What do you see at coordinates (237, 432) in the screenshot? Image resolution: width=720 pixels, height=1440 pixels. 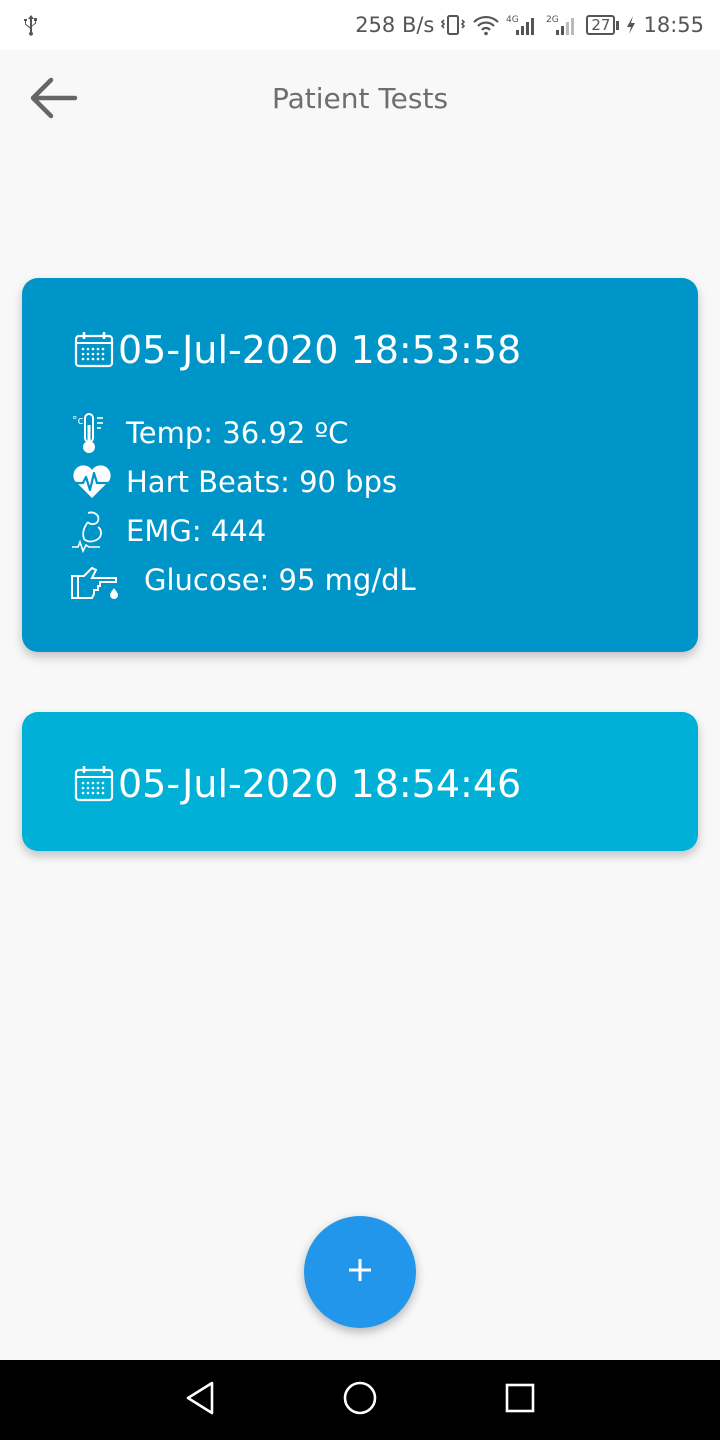 I see `temperature-value: Temp: 36.92 ºC` at bounding box center [237, 432].